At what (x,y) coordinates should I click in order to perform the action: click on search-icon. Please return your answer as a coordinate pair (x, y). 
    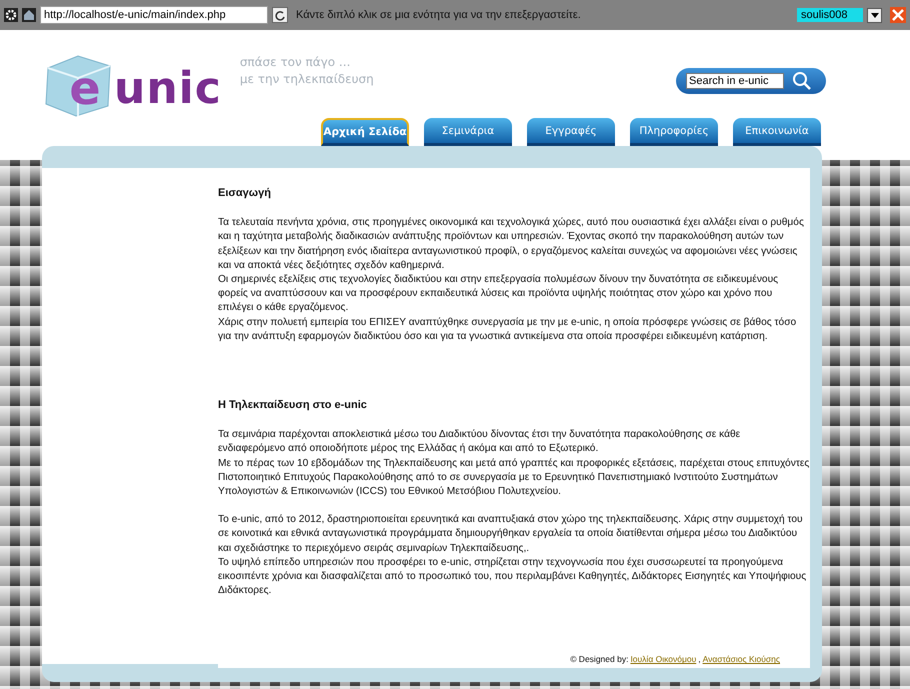
    Looking at the image, I should click on (802, 81).